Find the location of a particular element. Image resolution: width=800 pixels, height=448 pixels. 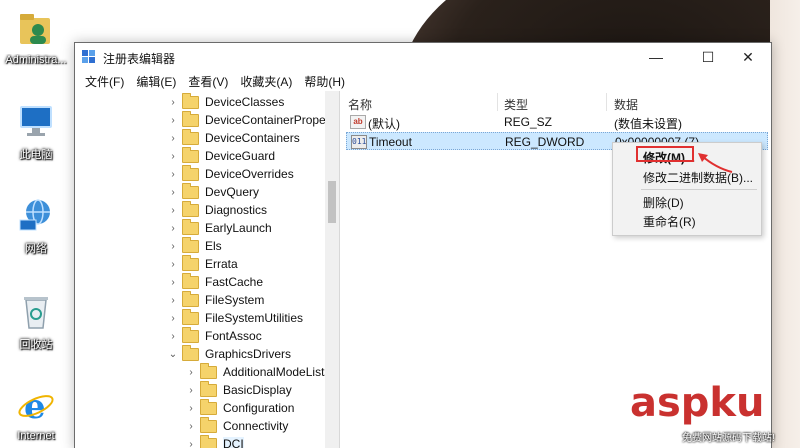

tree-scrollbar-thumb is located at coordinates (332, 202).